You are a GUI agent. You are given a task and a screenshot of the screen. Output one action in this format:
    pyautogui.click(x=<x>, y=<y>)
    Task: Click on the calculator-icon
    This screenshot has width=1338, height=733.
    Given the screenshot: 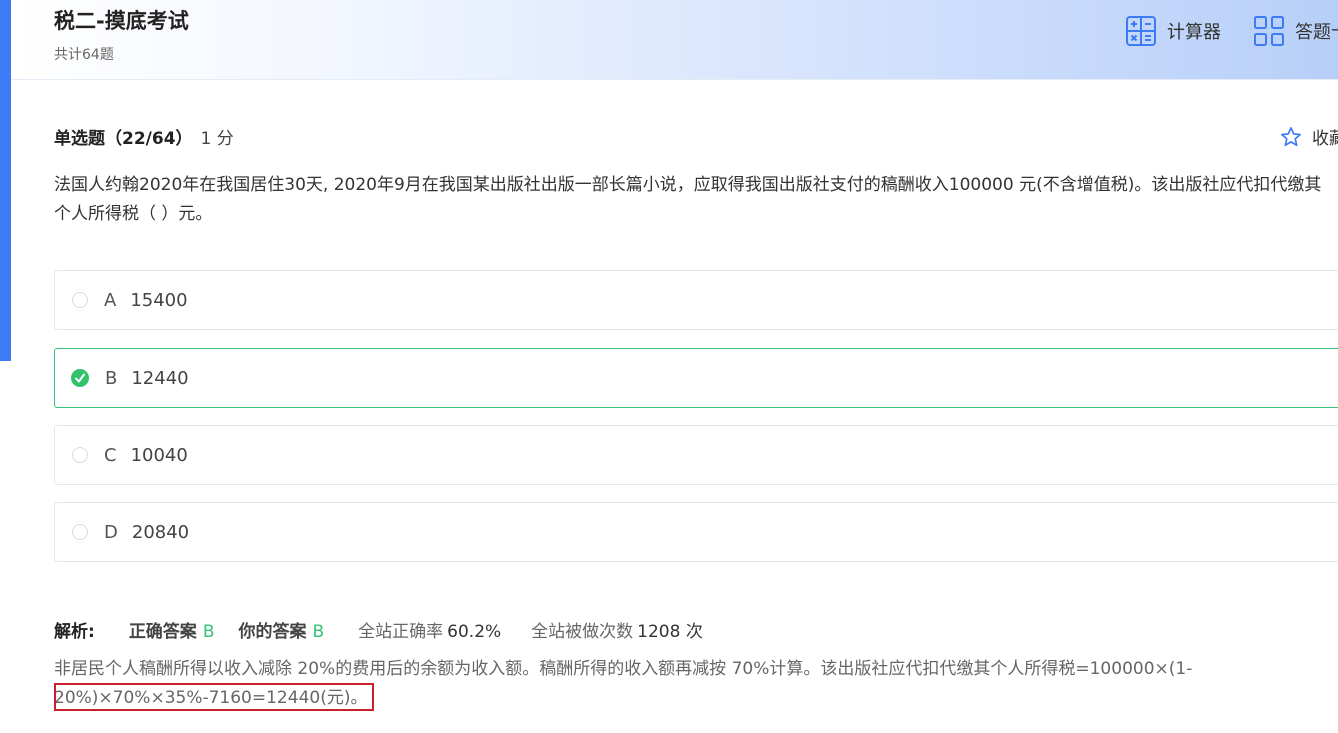 What is the action you would take?
    pyautogui.click(x=1141, y=31)
    